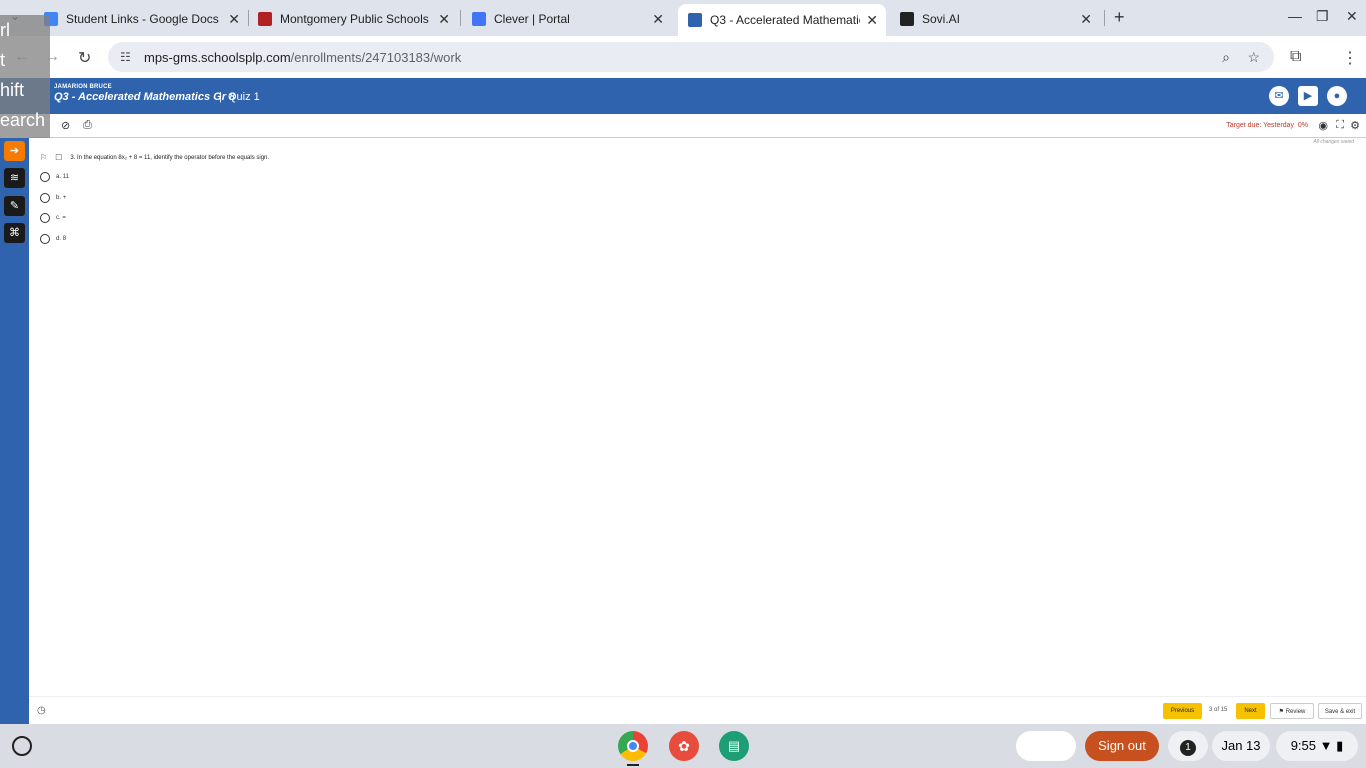  What do you see at coordinates (633, 746) in the screenshot?
I see `chrome-icon` at bounding box center [633, 746].